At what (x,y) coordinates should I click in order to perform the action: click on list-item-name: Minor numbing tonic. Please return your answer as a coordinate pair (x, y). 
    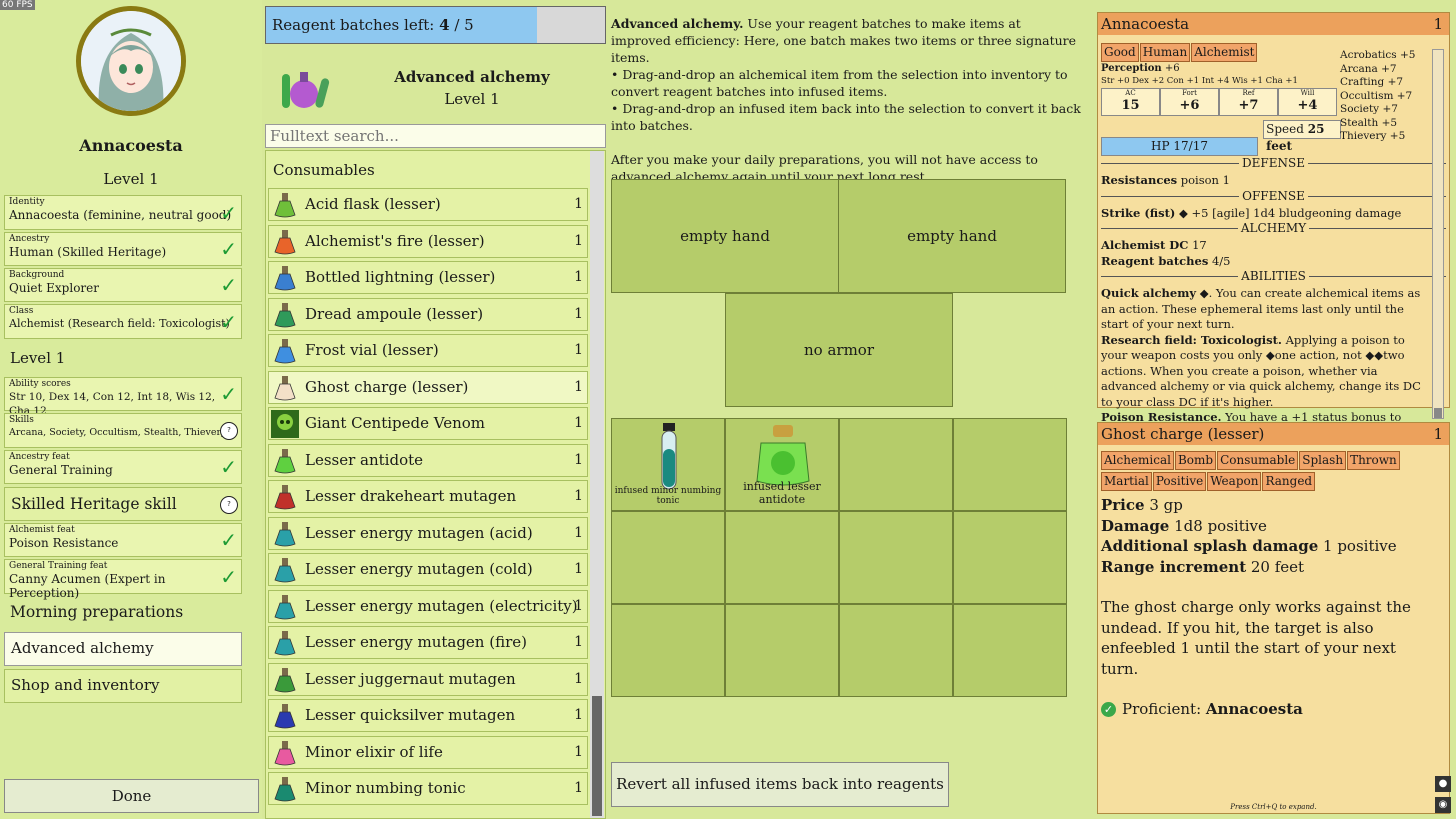
    Looking at the image, I should click on (385, 788).